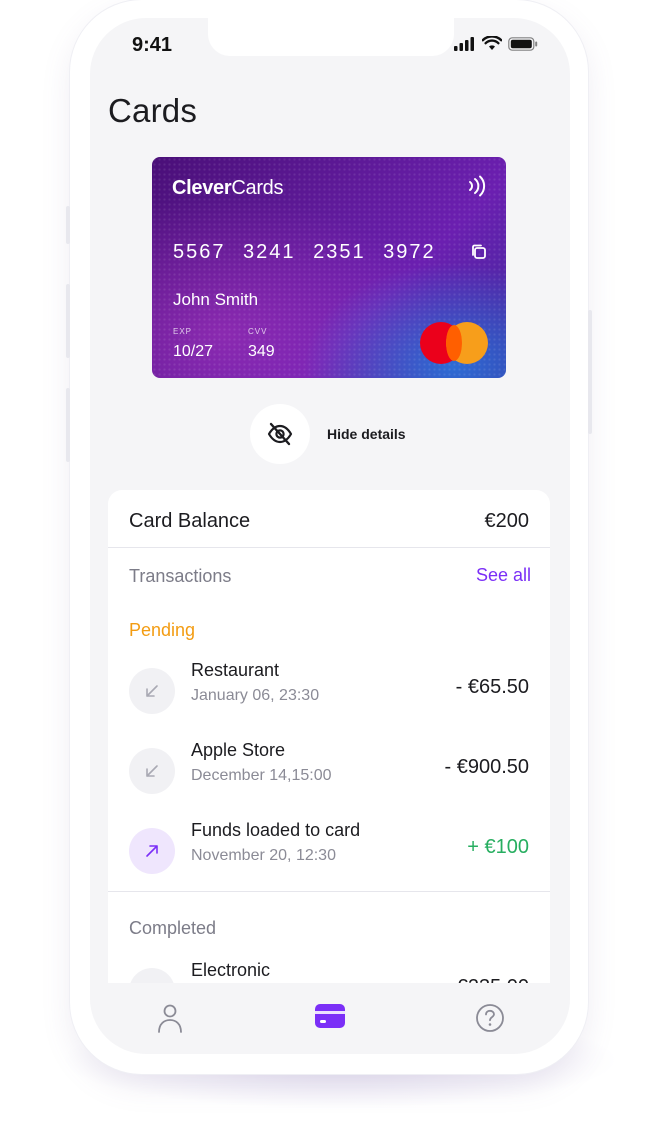 Image resolution: width=668 pixels, height=1128 pixels. I want to click on transaction-amount: + €100, so click(498, 847).